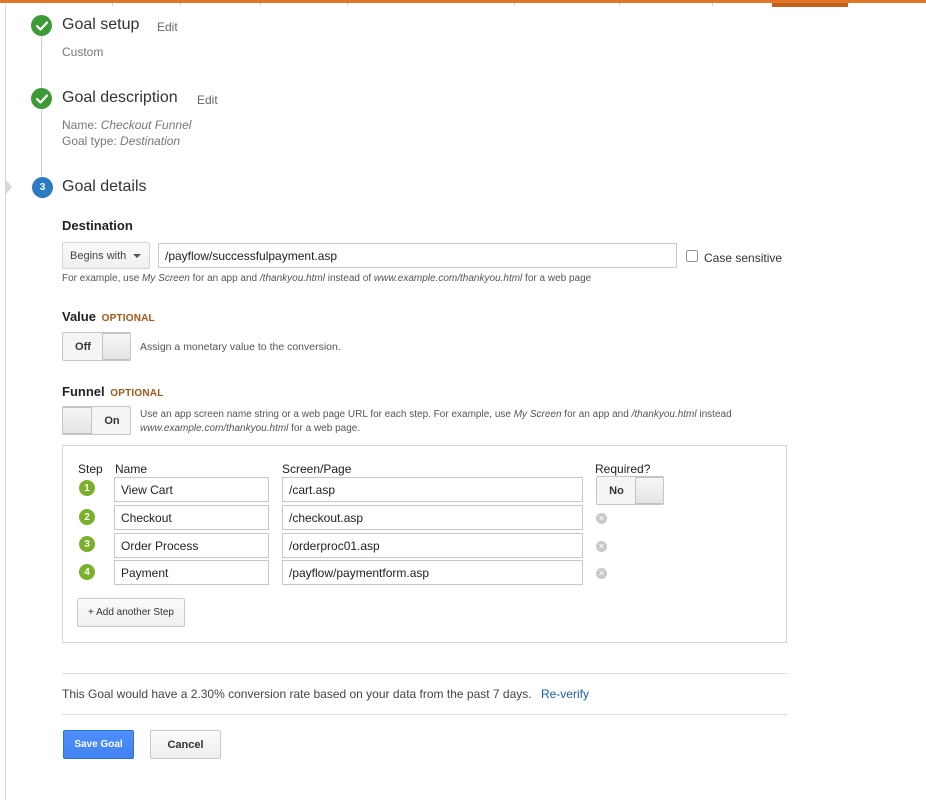  I want to click on funnel-toggle: On, so click(96, 420).